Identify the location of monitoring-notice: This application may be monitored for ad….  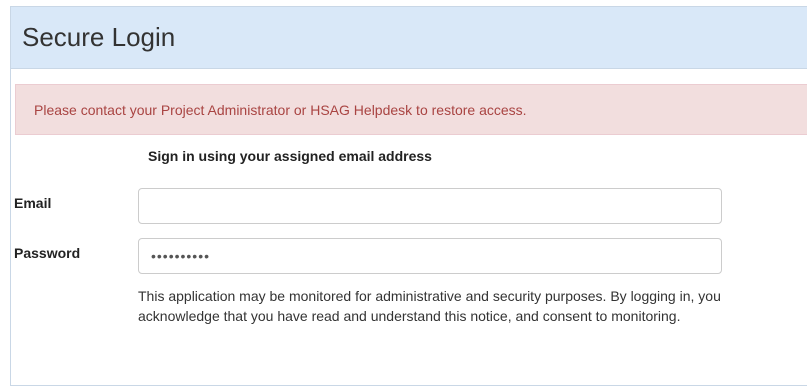
(429, 306).